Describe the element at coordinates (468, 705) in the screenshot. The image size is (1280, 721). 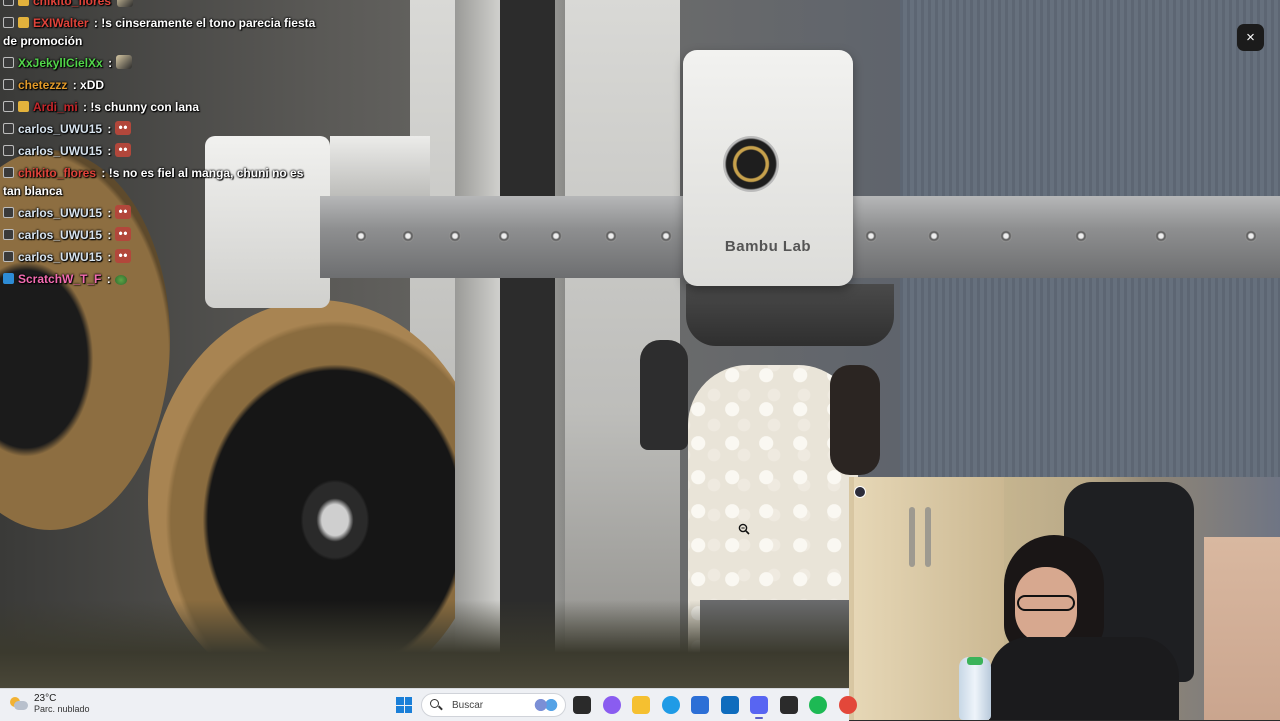
I see `search-placeholder: Buscar` at that location.